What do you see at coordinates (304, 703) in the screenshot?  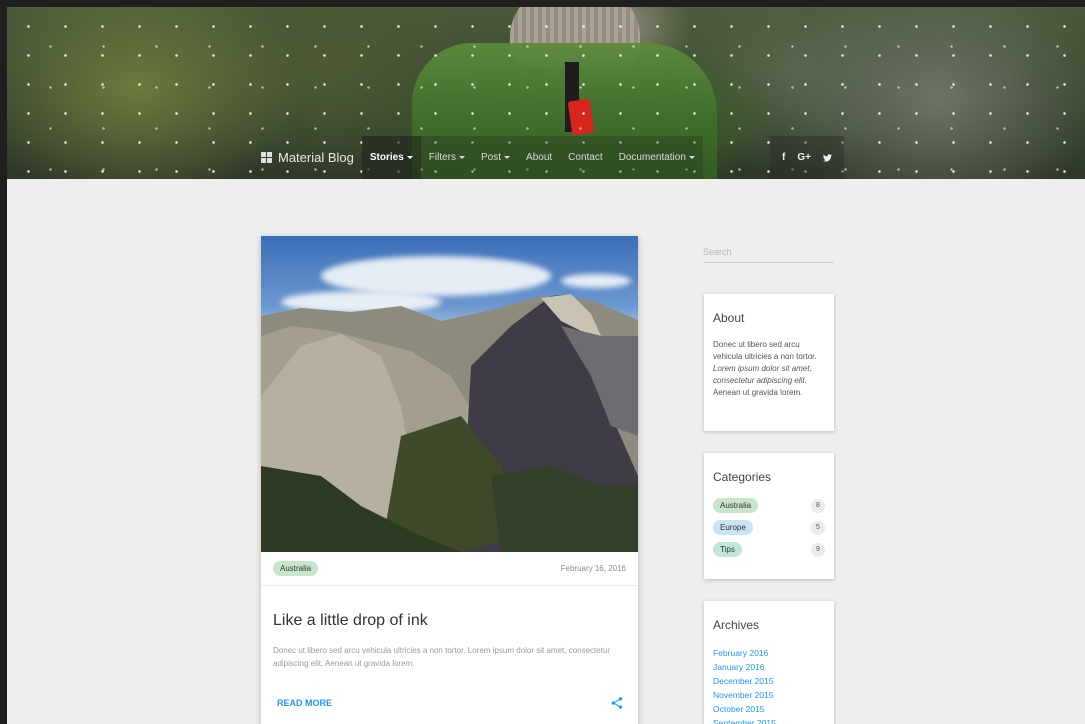 I see `read-more-button: READ MORE` at bounding box center [304, 703].